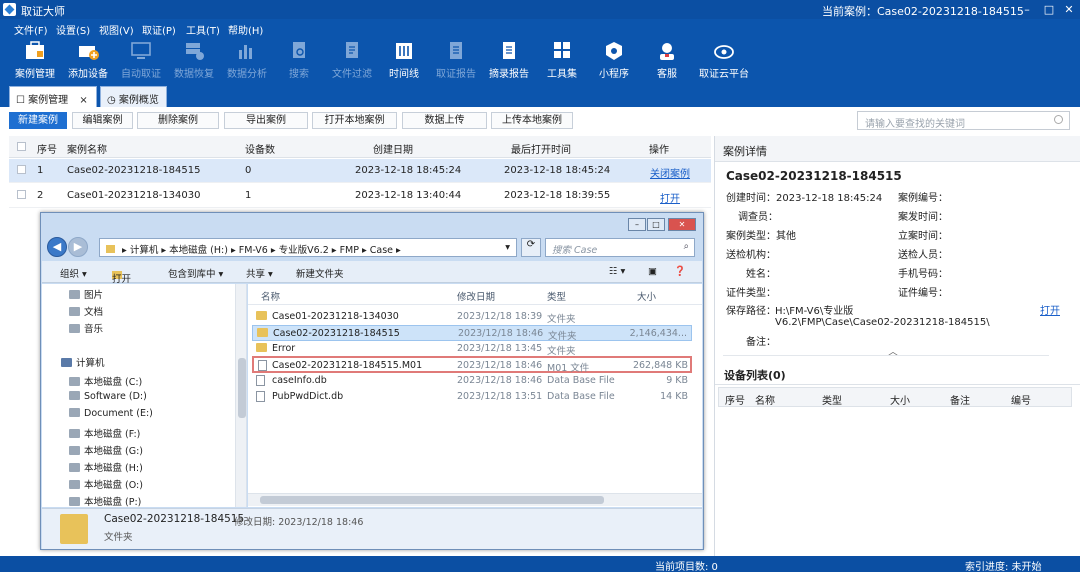  Describe the element at coordinates (897, 374) in the screenshot. I see `device-list-header: 设备列表(0)` at that location.